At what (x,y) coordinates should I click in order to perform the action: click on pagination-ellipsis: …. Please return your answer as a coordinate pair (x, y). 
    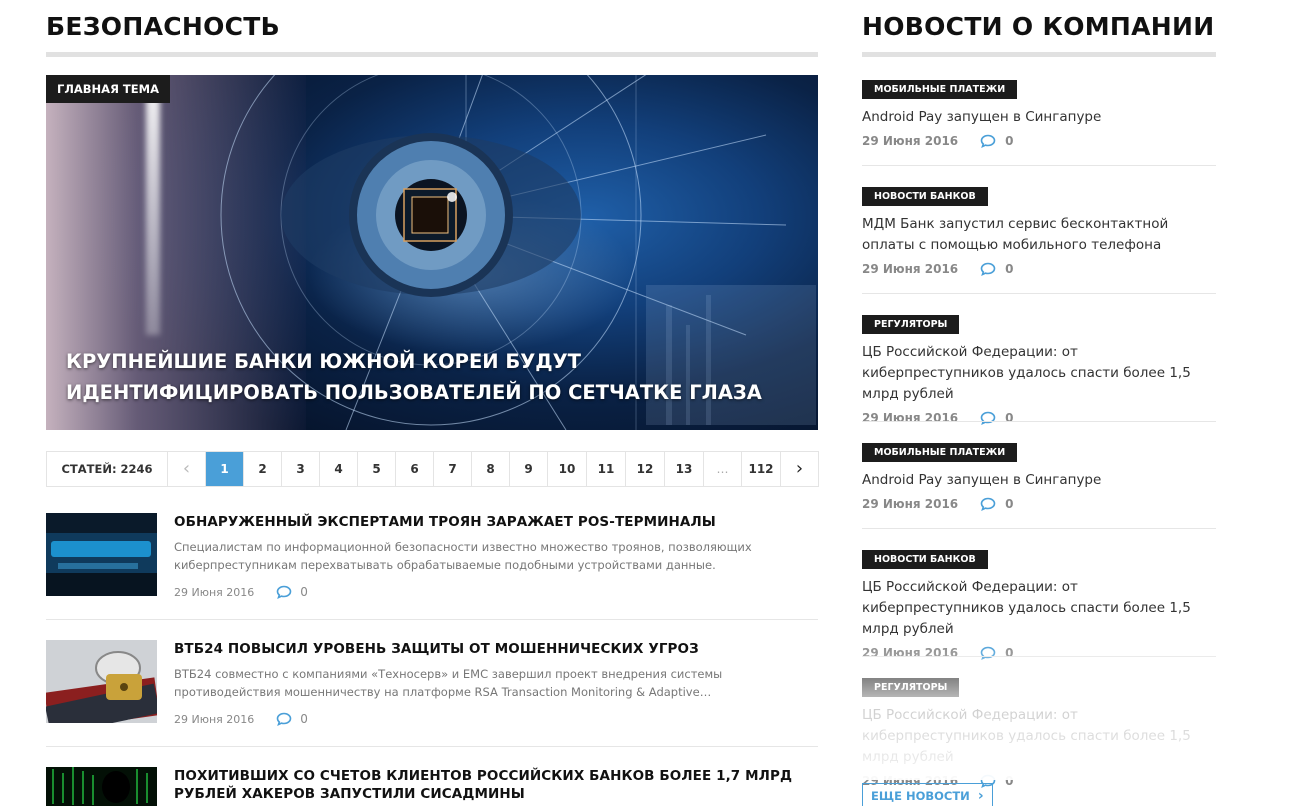
    Looking at the image, I should click on (723, 469).